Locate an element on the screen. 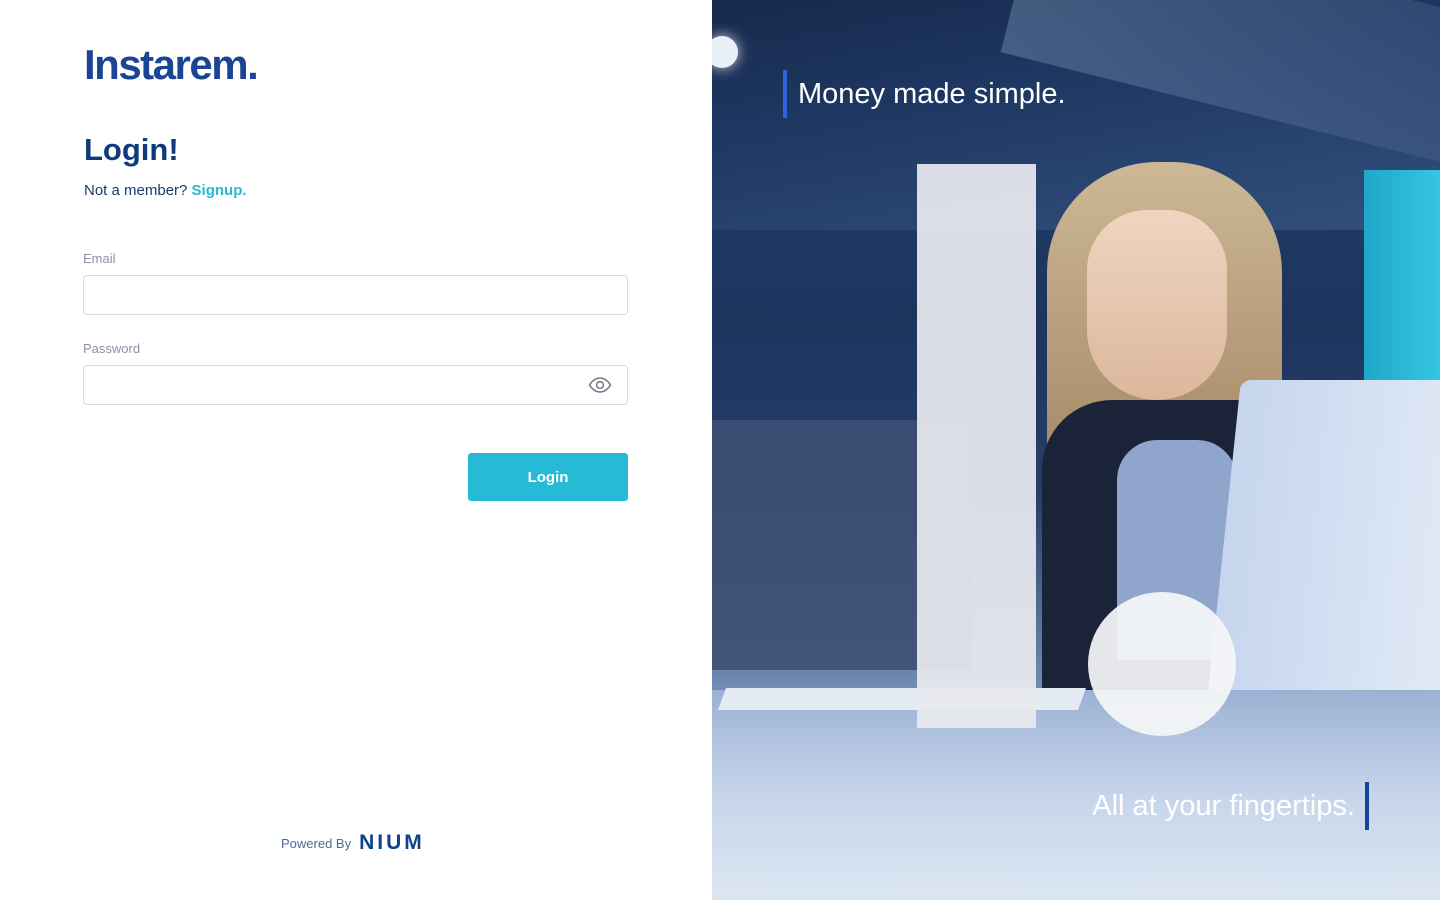  brand-bar-shape is located at coordinates (976, 446).